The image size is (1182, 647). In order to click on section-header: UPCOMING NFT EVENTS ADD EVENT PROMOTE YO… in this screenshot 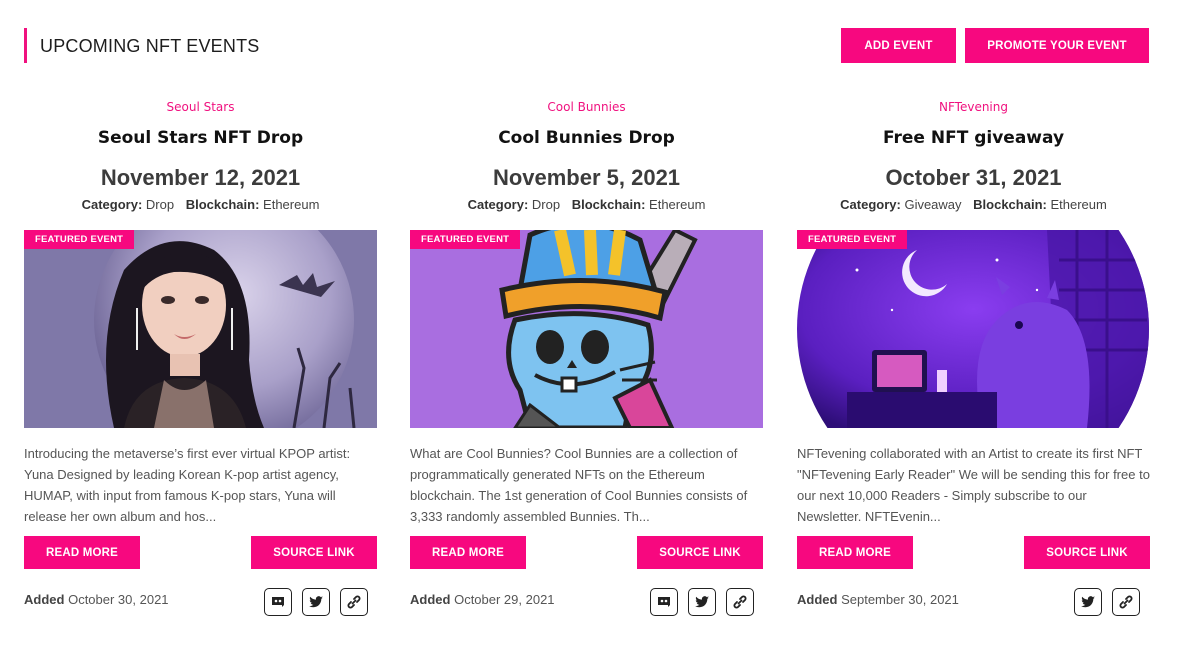, I will do `click(586, 46)`.